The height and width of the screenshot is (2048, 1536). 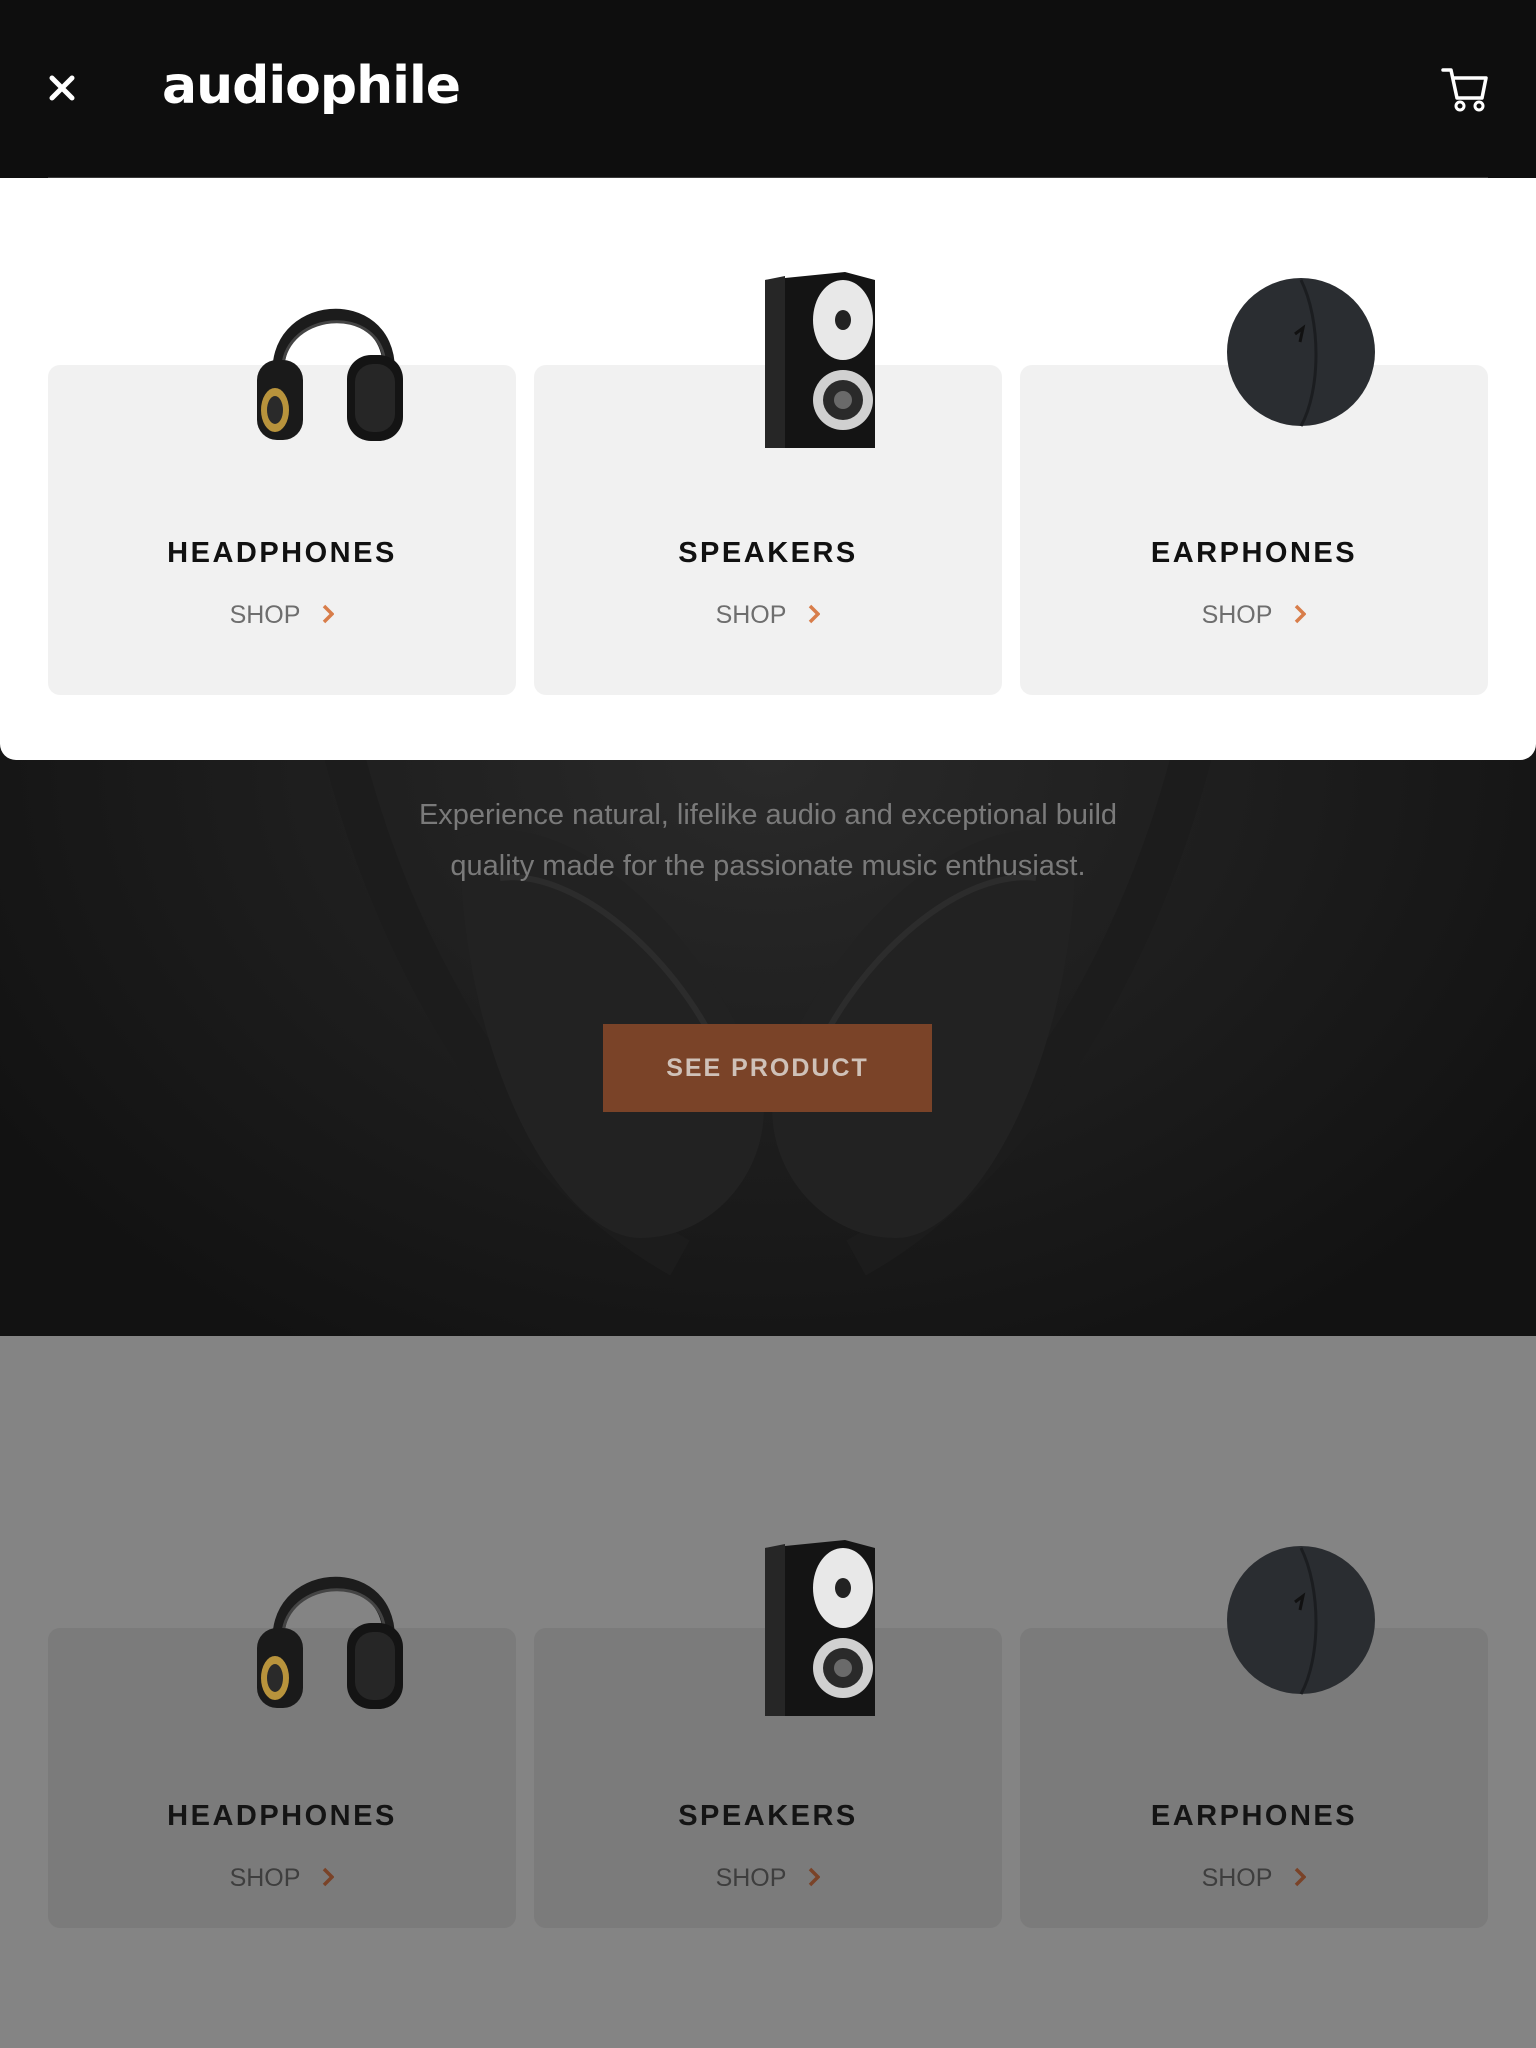 What do you see at coordinates (768, 553) in the screenshot?
I see `menu-category-title: SPEAKERS` at bounding box center [768, 553].